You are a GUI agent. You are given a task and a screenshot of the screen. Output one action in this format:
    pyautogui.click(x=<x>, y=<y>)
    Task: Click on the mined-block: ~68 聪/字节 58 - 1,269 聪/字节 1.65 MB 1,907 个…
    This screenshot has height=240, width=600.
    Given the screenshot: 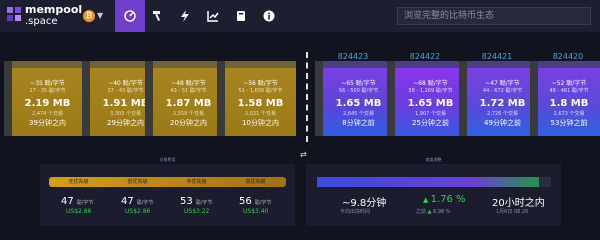 What is the action you would take?
    pyautogui.click(x=426, y=98)
    